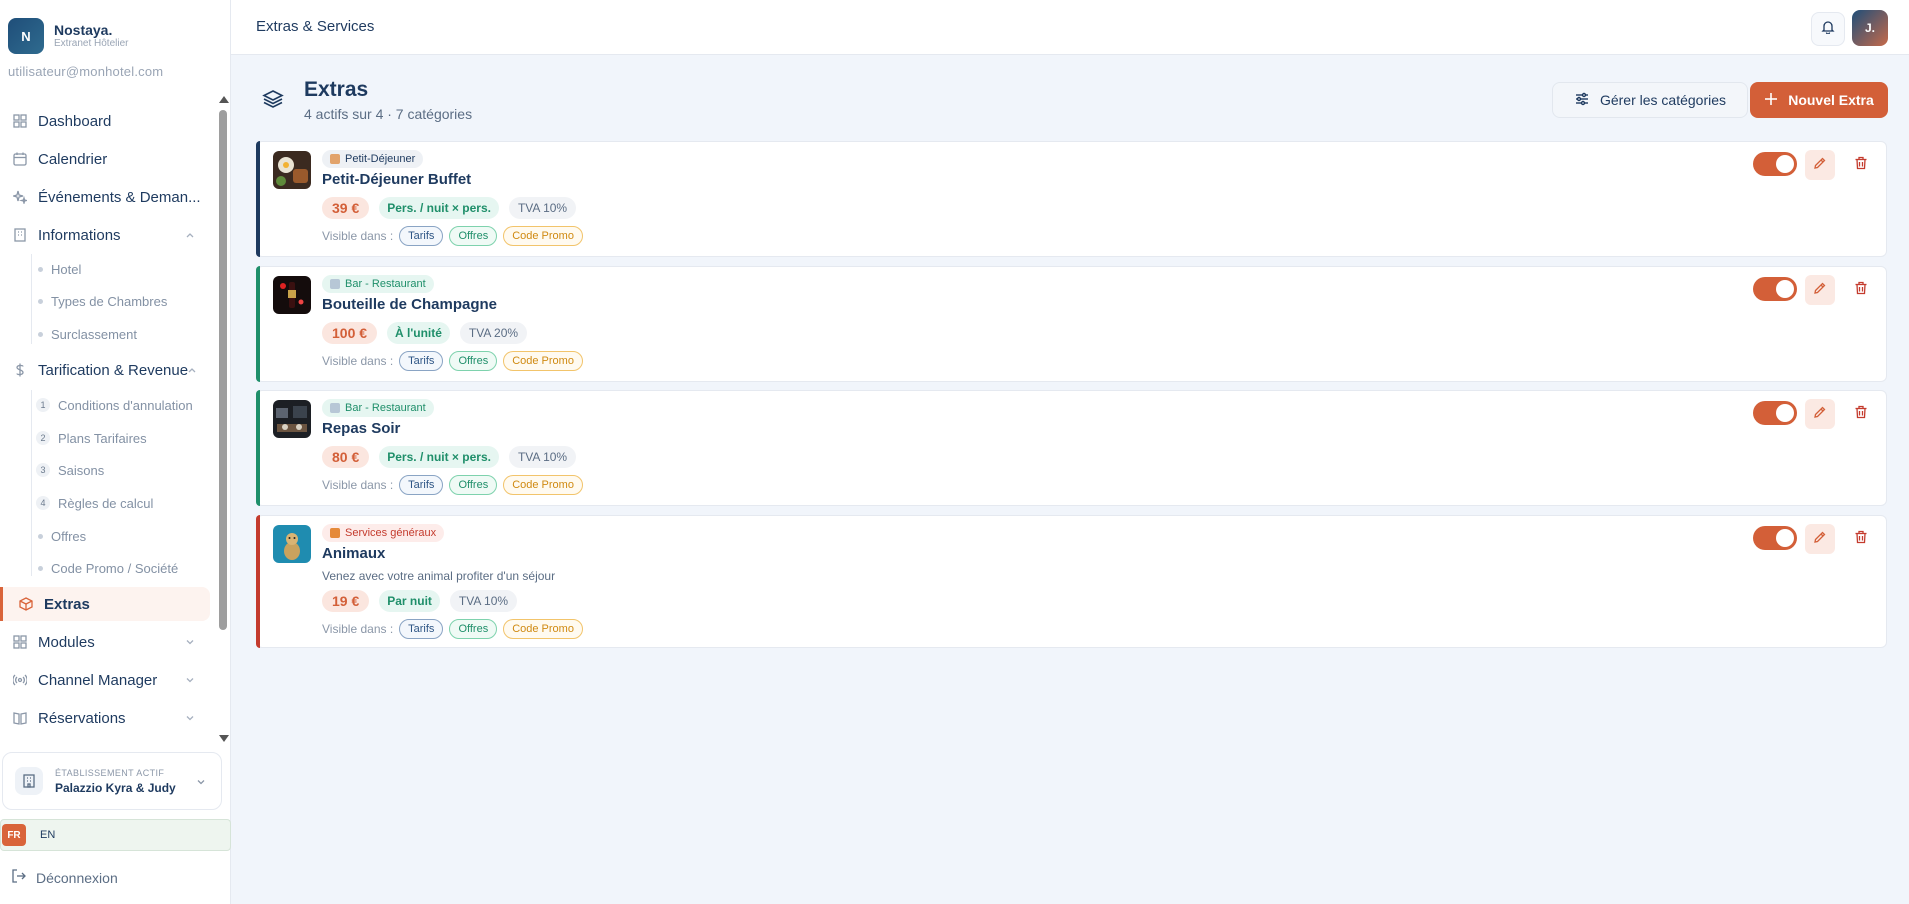  I want to click on sidebar-item-label: Extras, so click(67, 604).